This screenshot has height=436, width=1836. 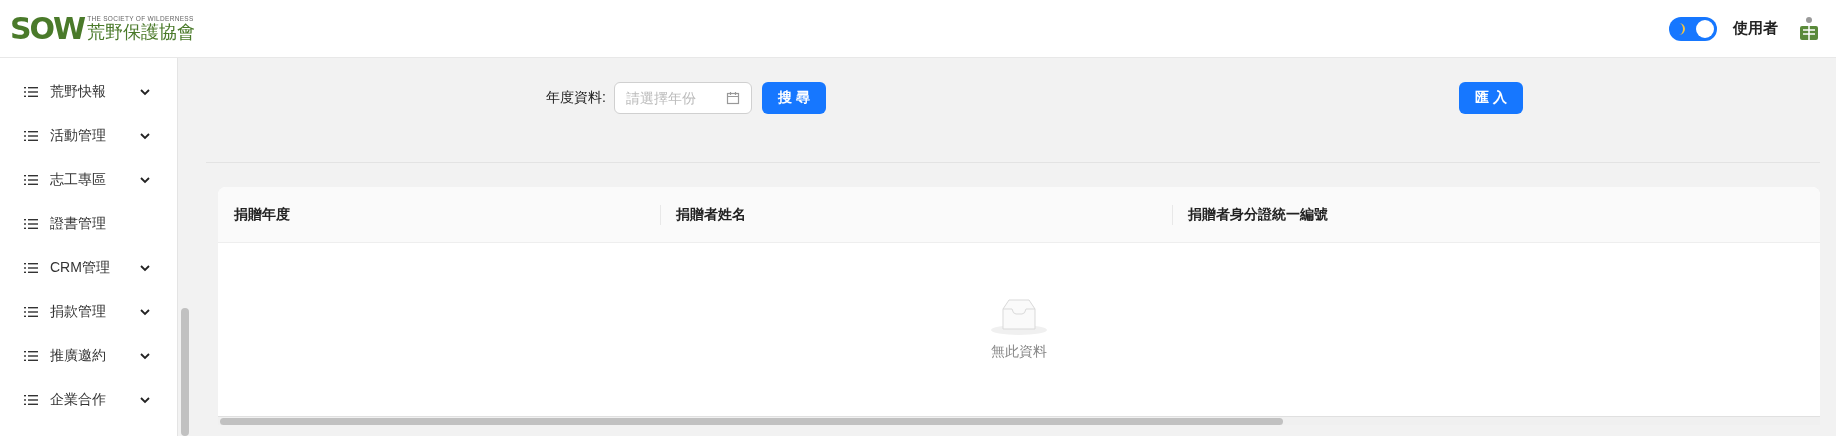 I want to click on search-button: 搜 尋, so click(x=793, y=98).